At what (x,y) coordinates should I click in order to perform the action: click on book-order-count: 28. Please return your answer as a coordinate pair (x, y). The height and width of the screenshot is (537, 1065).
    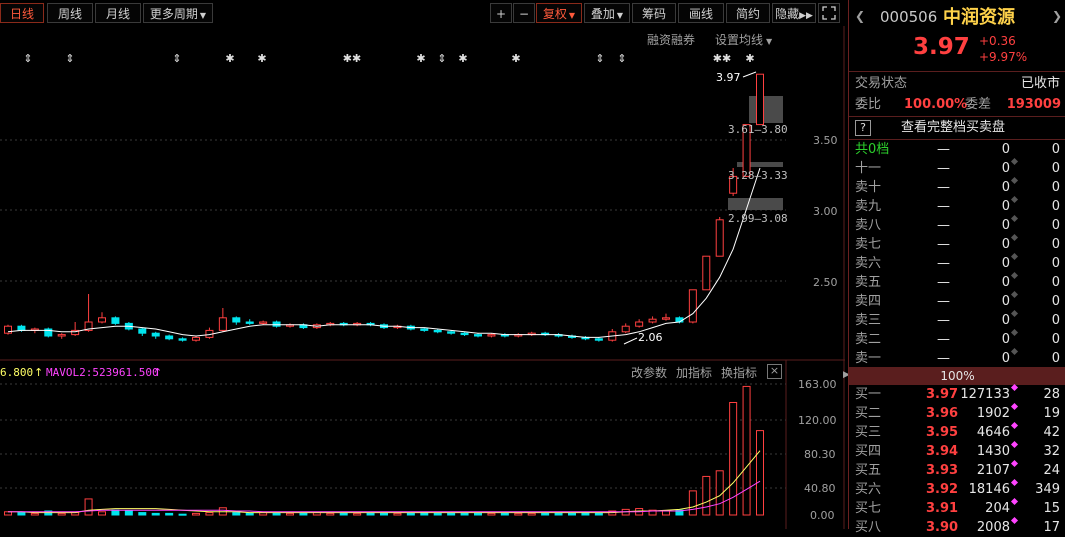
    Looking at the image, I should click on (1051, 394).